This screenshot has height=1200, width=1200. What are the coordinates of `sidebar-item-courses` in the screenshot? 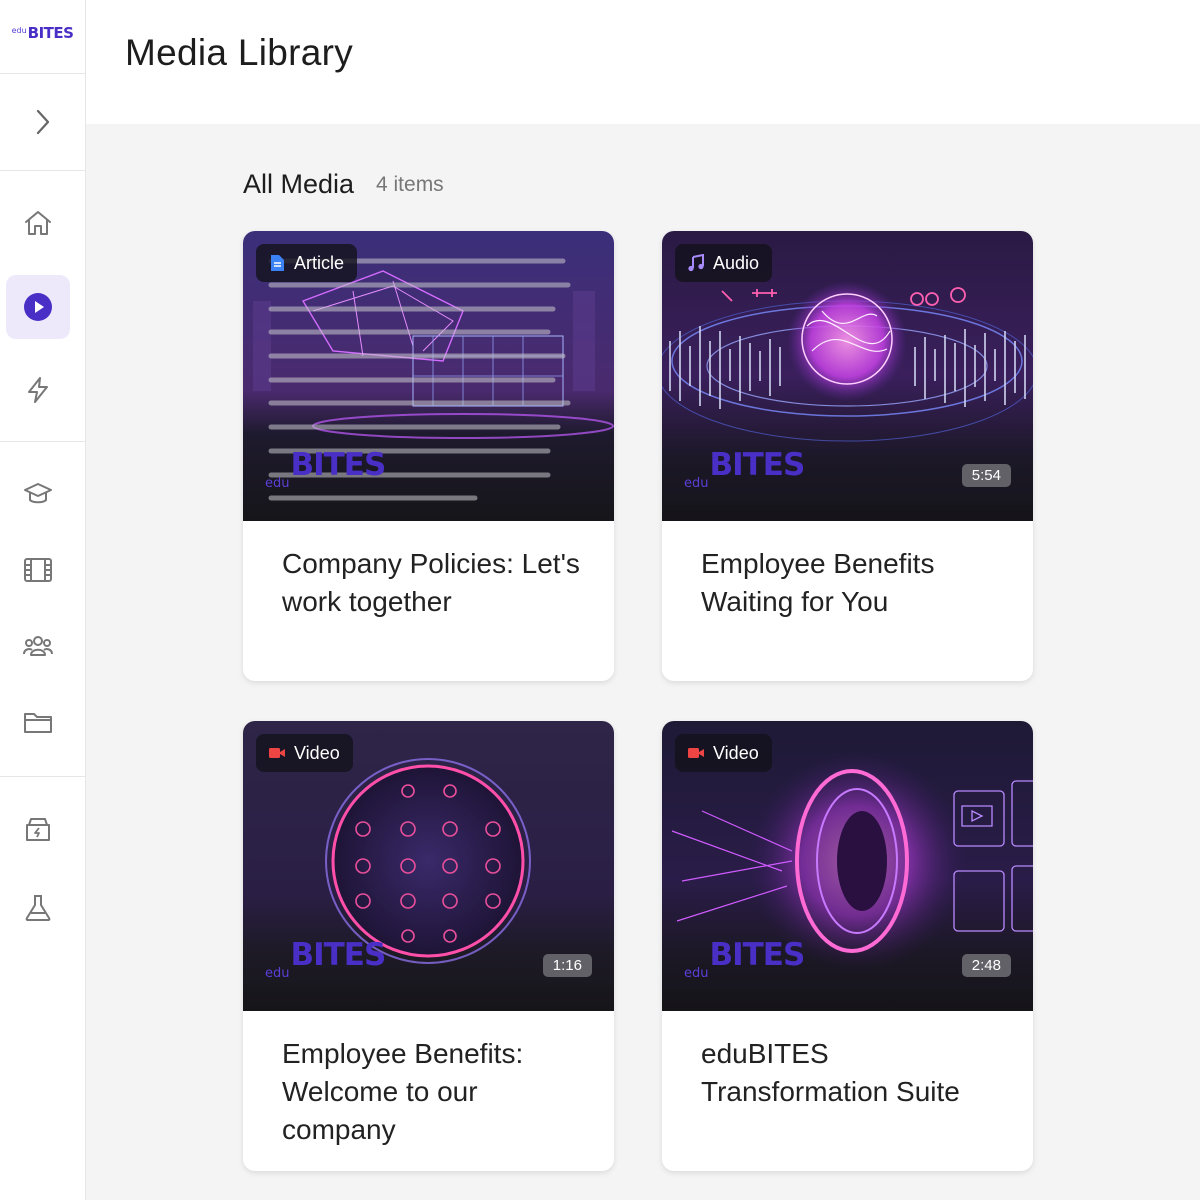 It's located at (38, 493).